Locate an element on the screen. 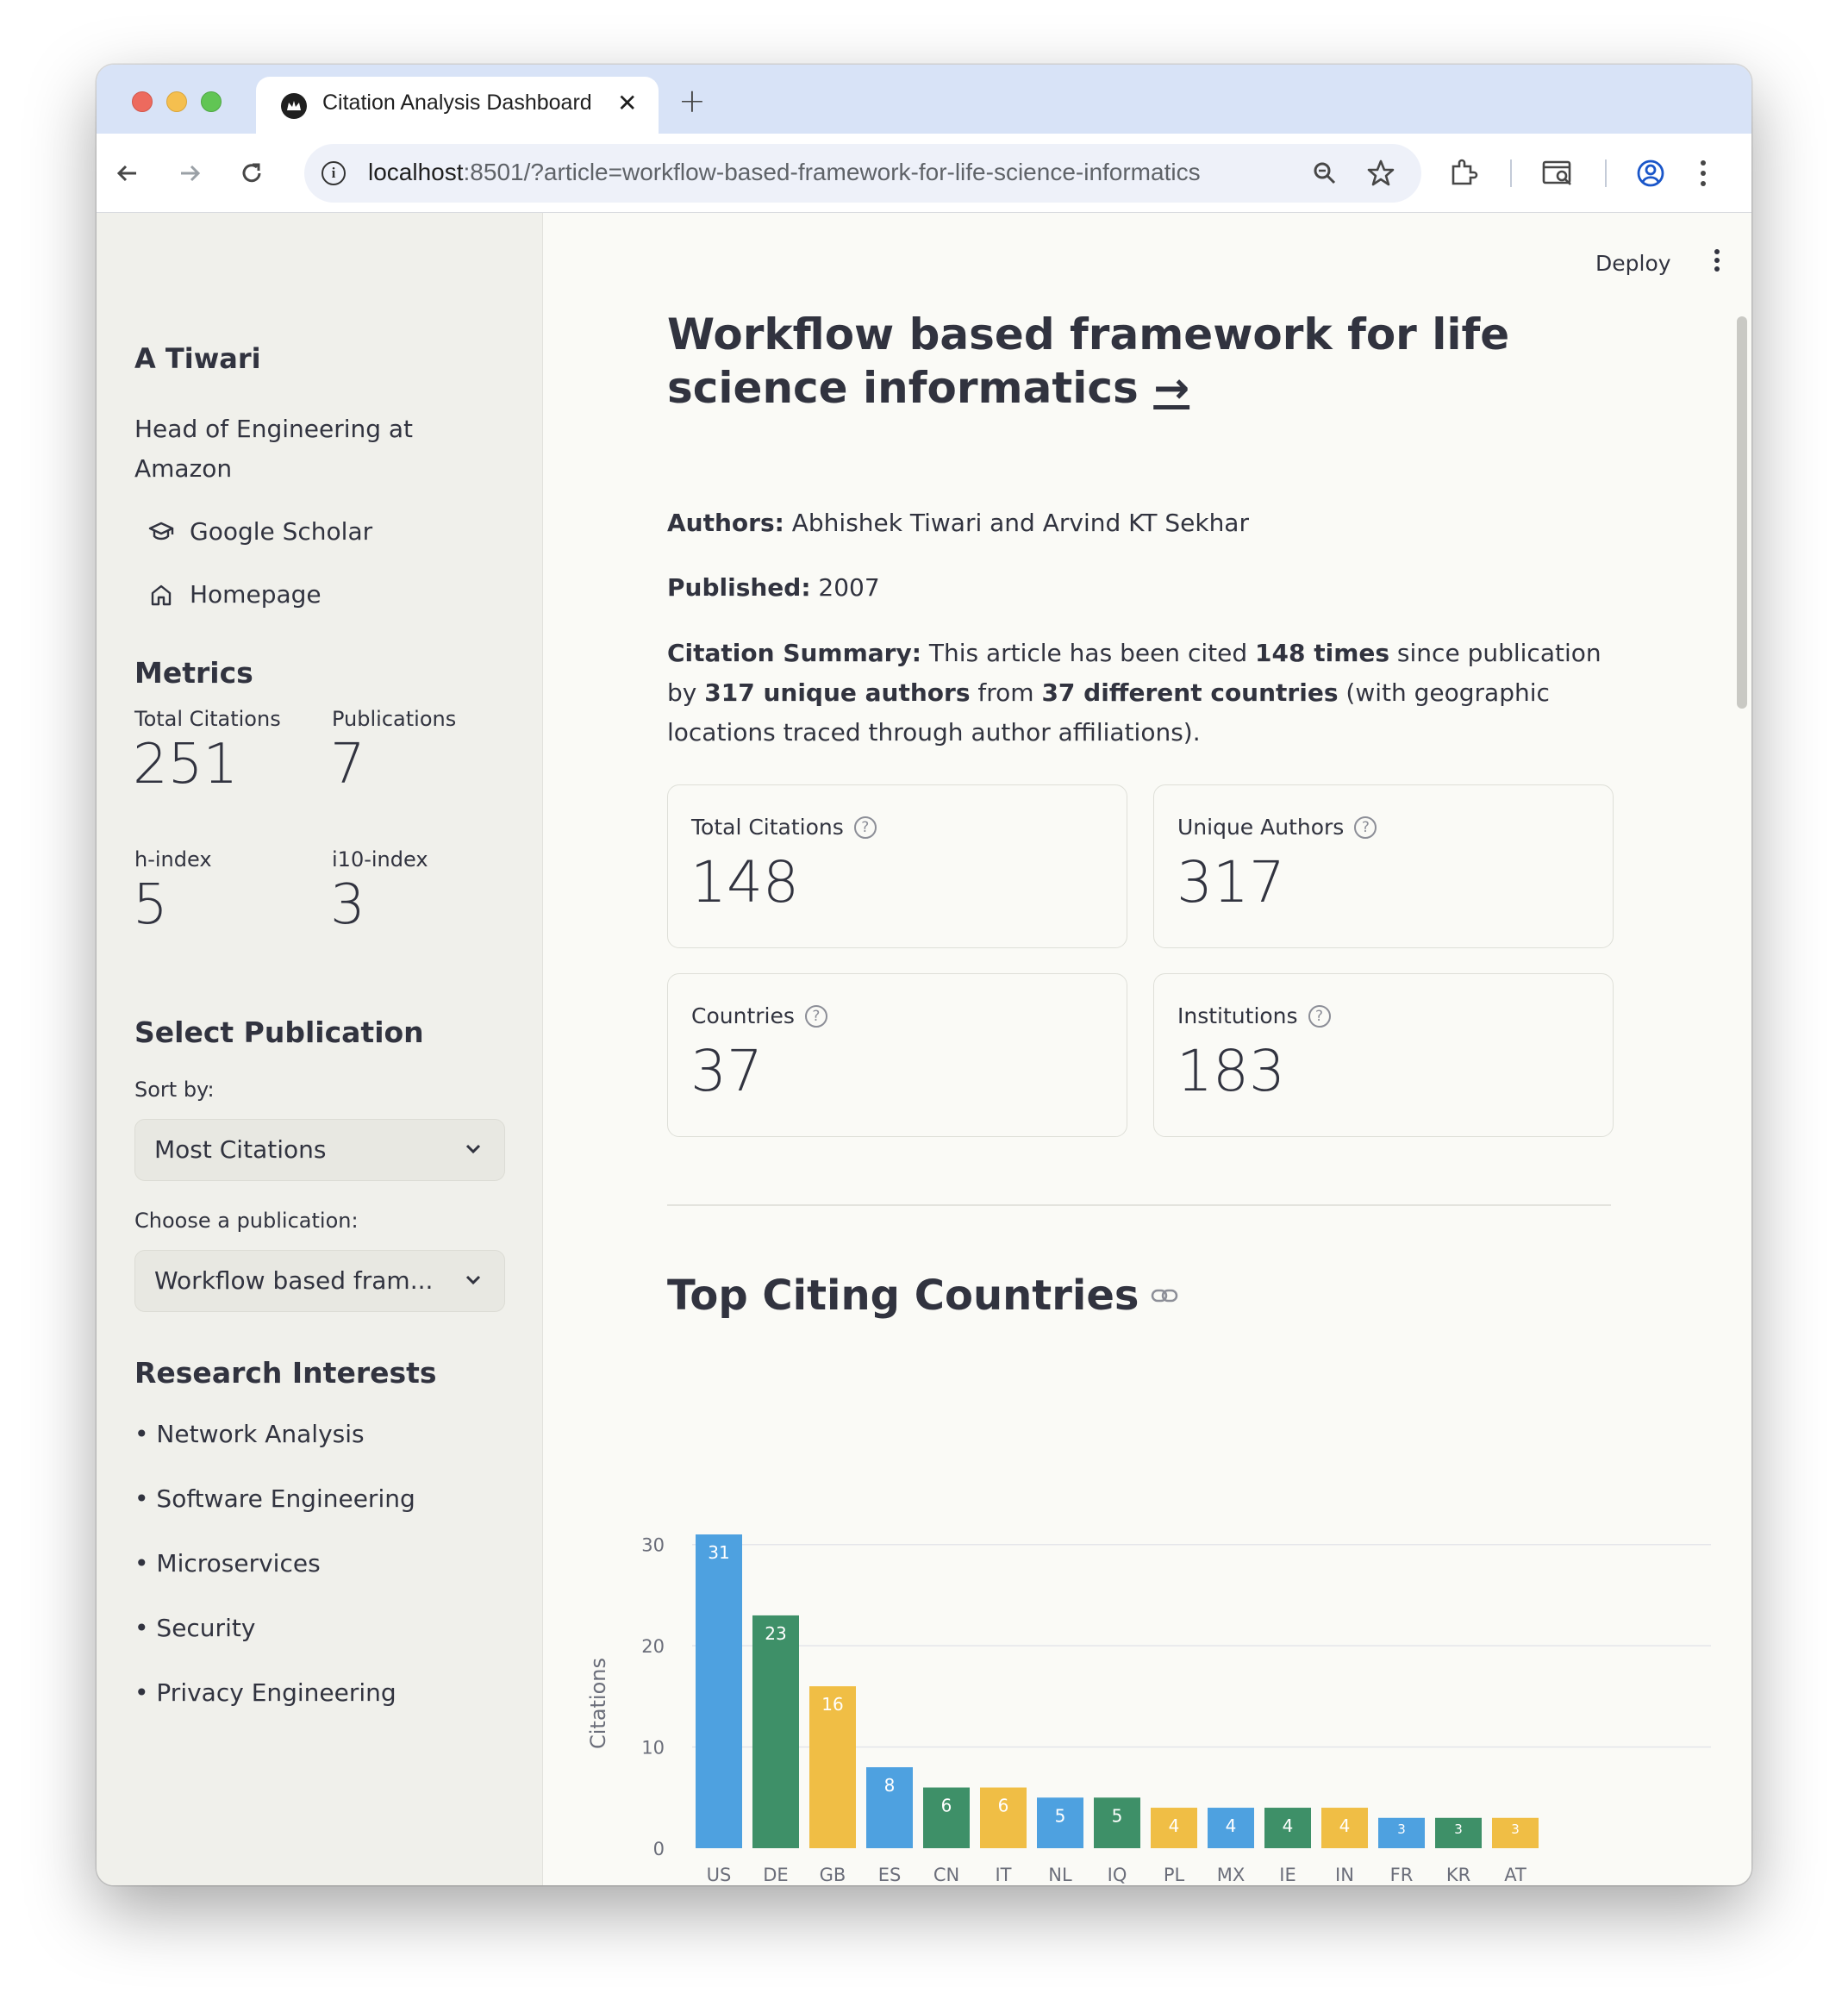 The width and height of the screenshot is (1848, 2012). choose-publication-label: Choose a publication: is located at coordinates (246, 1221).